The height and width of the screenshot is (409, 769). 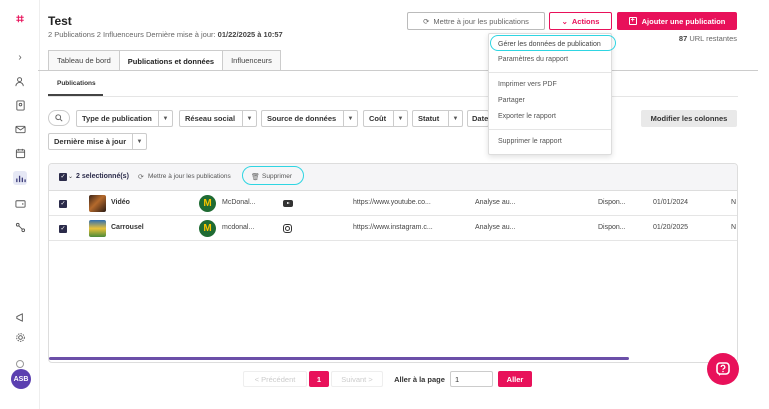 I want to click on sidebar: ⌗ › ASB, so click(x=20, y=204).